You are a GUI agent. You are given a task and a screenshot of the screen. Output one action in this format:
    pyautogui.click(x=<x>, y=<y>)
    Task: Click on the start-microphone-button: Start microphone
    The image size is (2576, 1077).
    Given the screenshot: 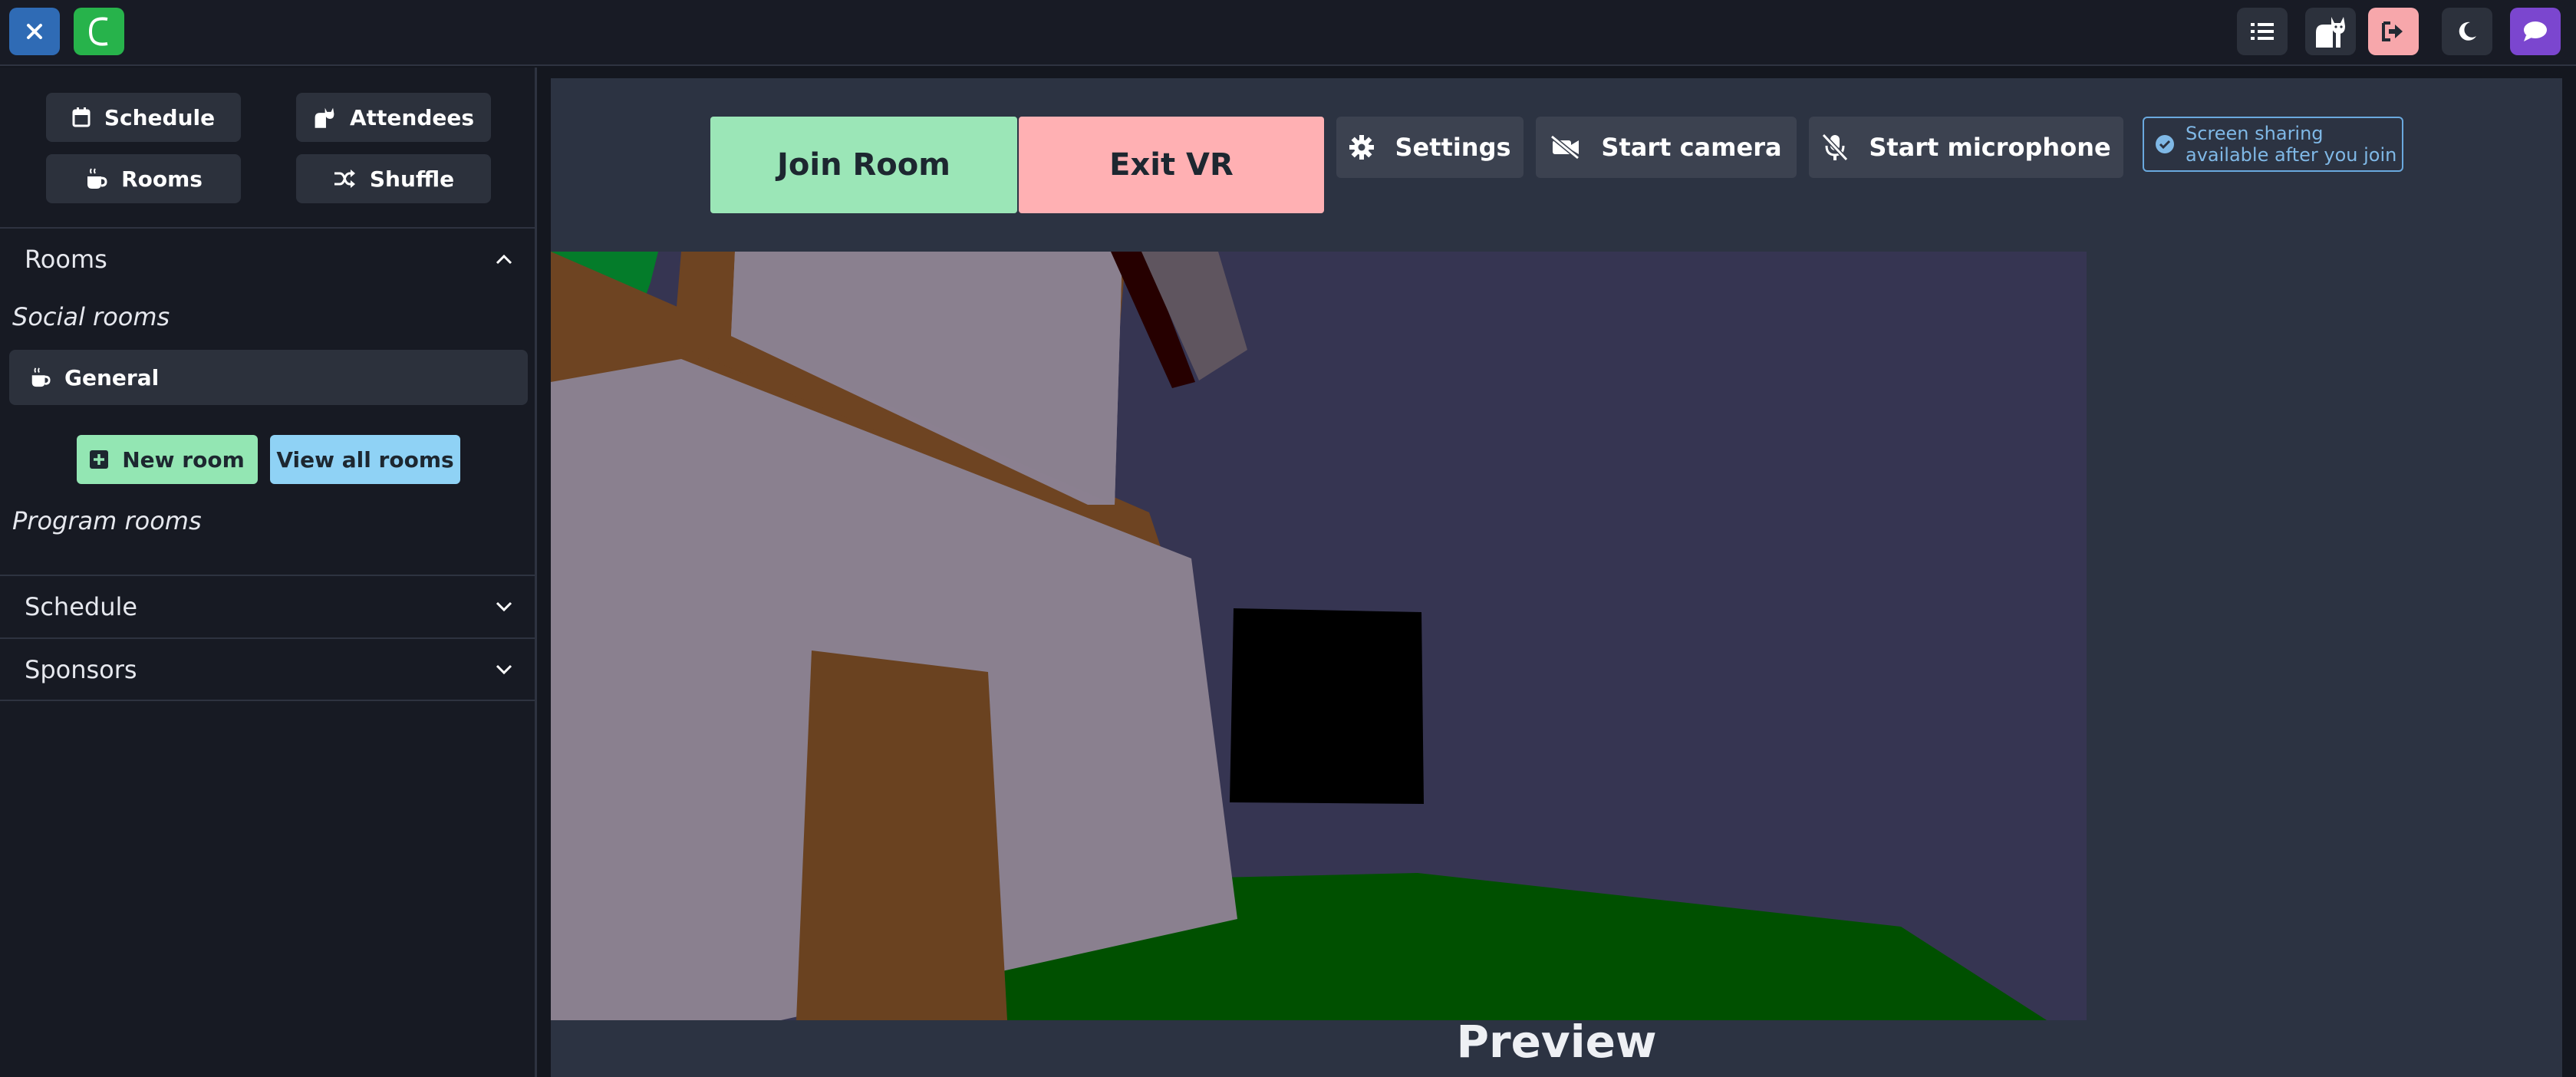 What is the action you would take?
    pyautogui.click(x=1966, y=147)
    